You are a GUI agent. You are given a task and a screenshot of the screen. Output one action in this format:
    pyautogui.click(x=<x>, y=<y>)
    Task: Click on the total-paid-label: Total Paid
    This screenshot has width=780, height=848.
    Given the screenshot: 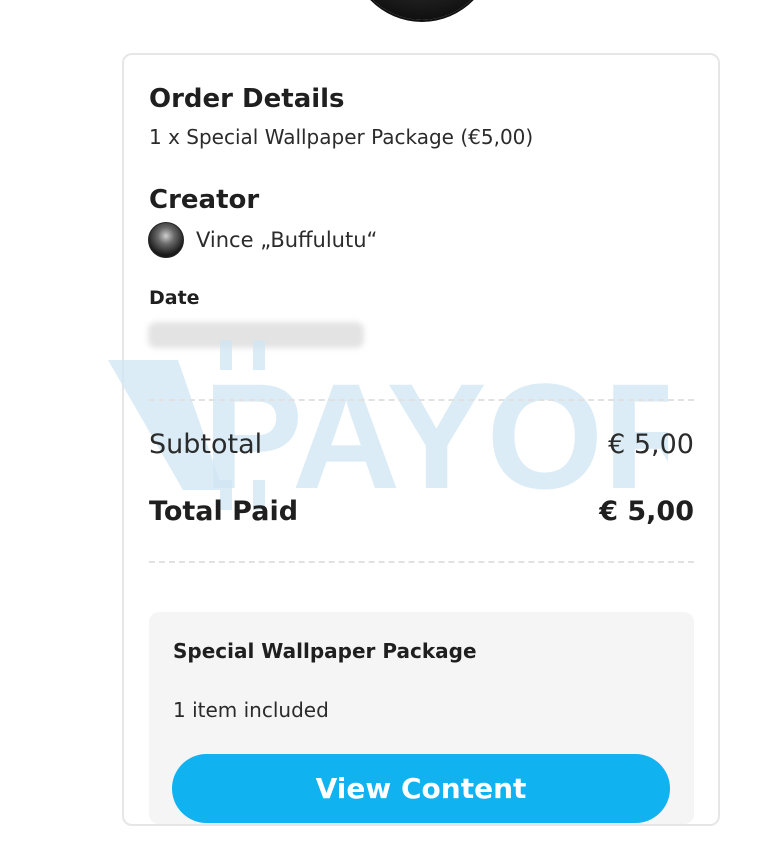 What is the action you would take?
    pyautogui.click(x=224, y=511)
    